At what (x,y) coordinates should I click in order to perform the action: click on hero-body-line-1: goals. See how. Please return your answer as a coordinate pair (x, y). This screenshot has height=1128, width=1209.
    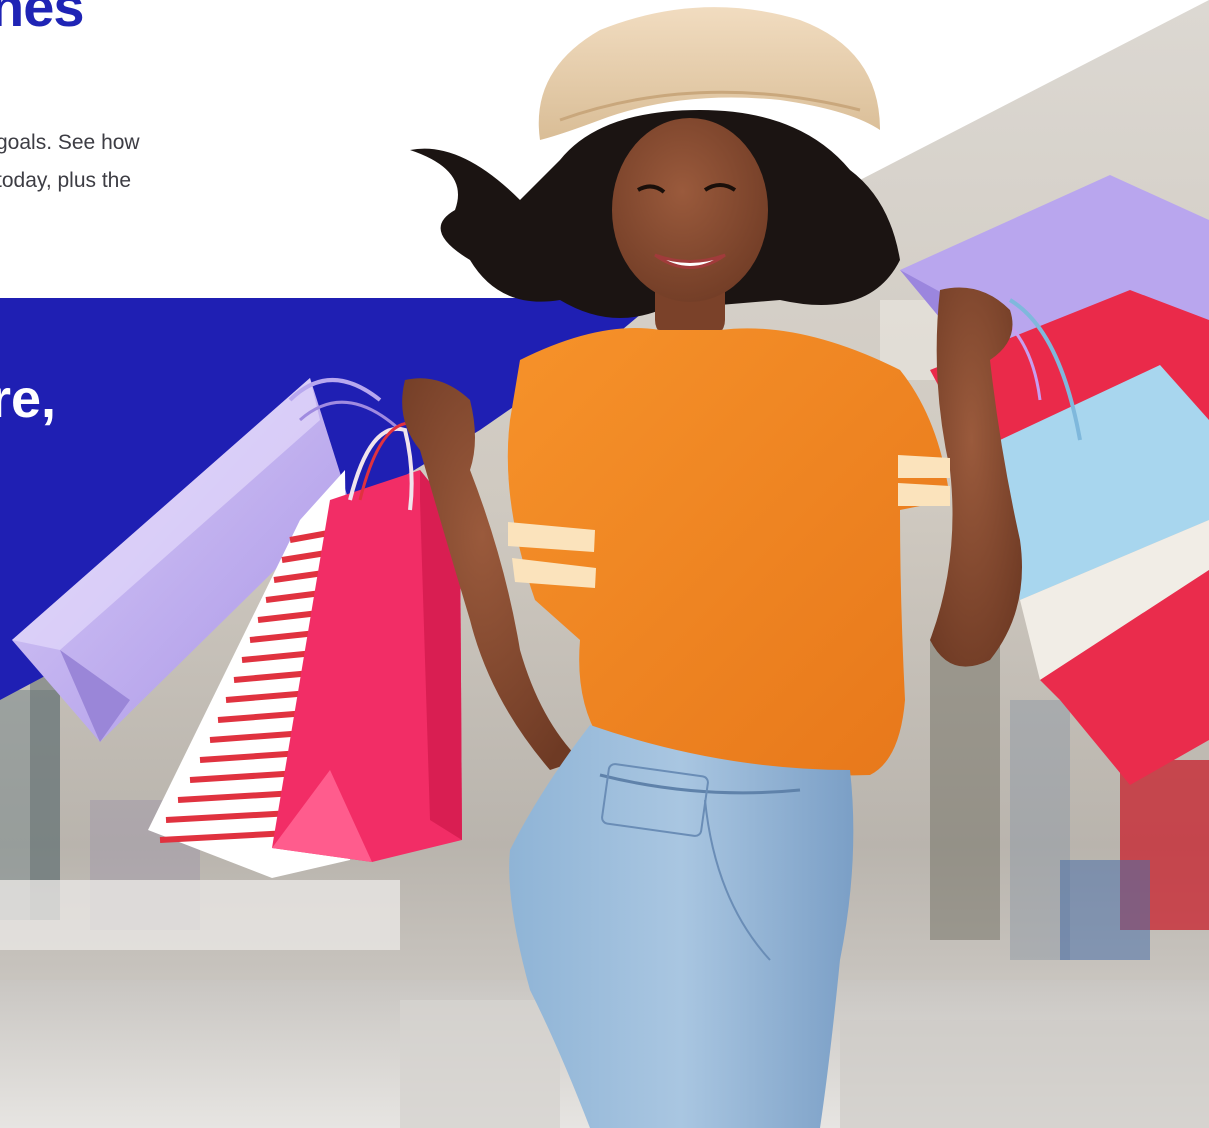
    Looking at the image, I should click on (70, 142).